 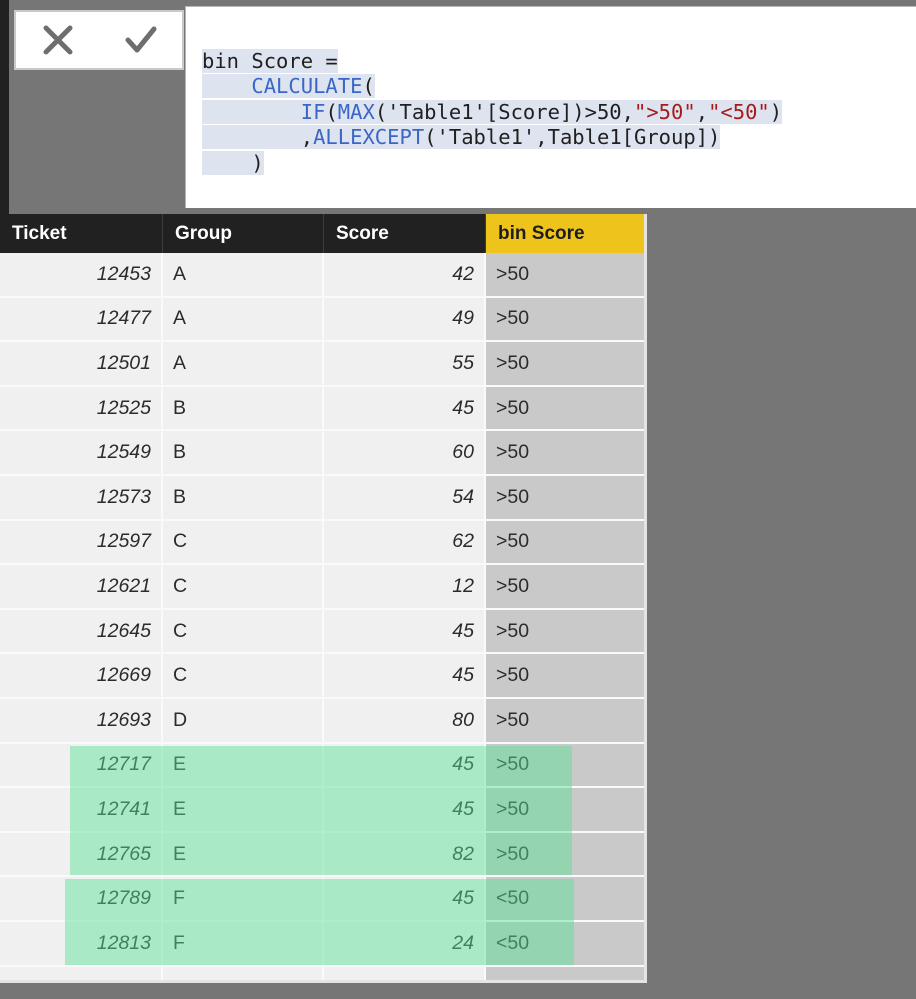 What do you see at coordinates (405, 943) in the screenshot?
I see `table-cell-score: 24` at bounding box center [405, 943].